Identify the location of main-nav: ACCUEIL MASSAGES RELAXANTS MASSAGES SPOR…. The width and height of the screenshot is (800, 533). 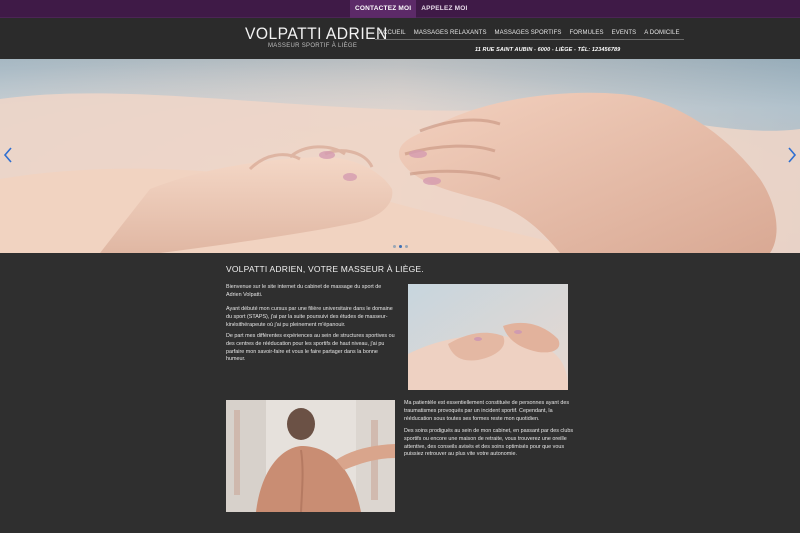
(529, 35).